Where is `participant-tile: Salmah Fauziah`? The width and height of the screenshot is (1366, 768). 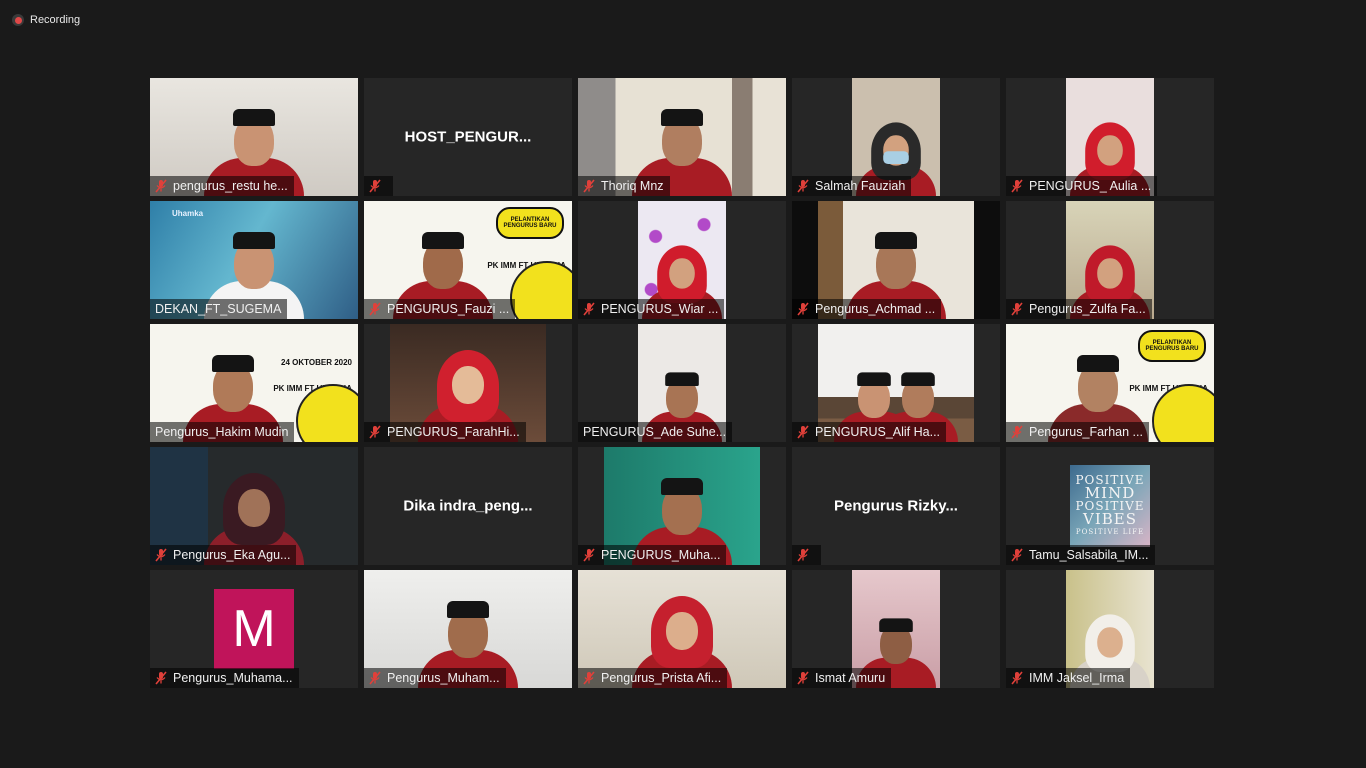 participant-tile: Salmah Fauziah is located at coordinates (896, 137).